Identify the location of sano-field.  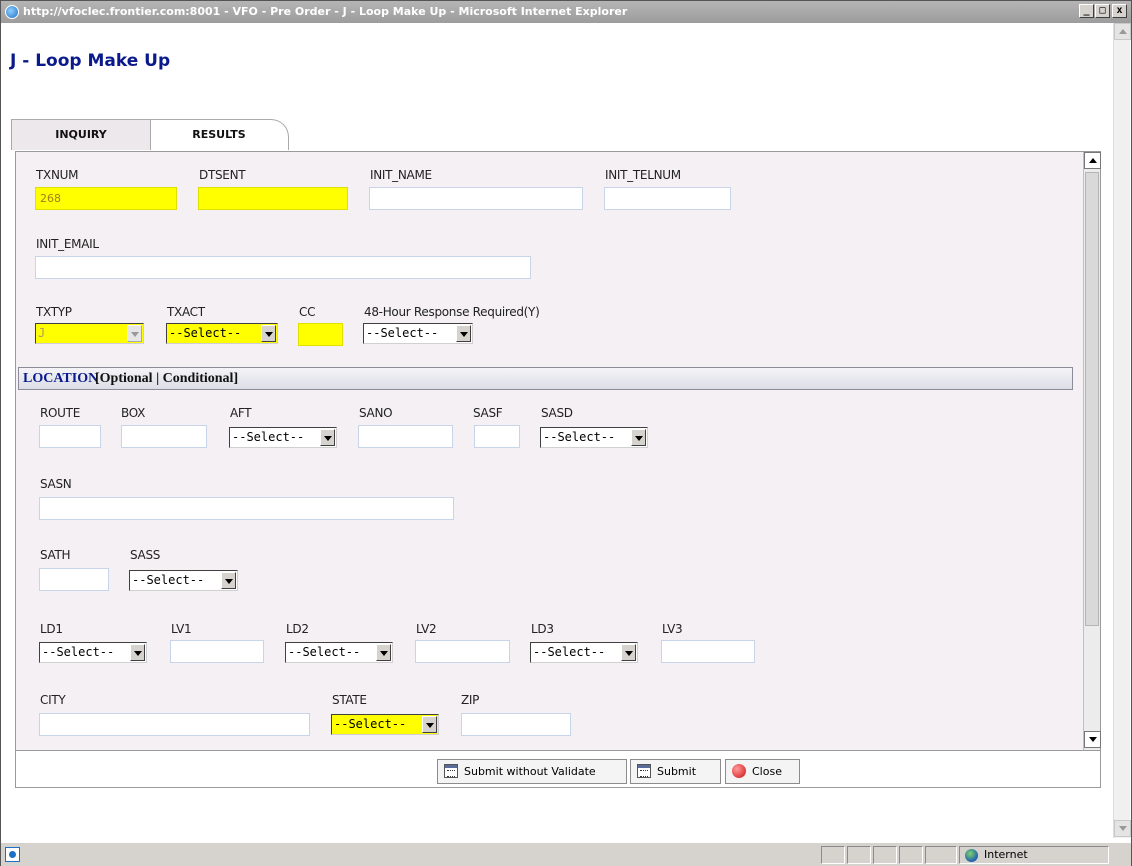
(405, 436).